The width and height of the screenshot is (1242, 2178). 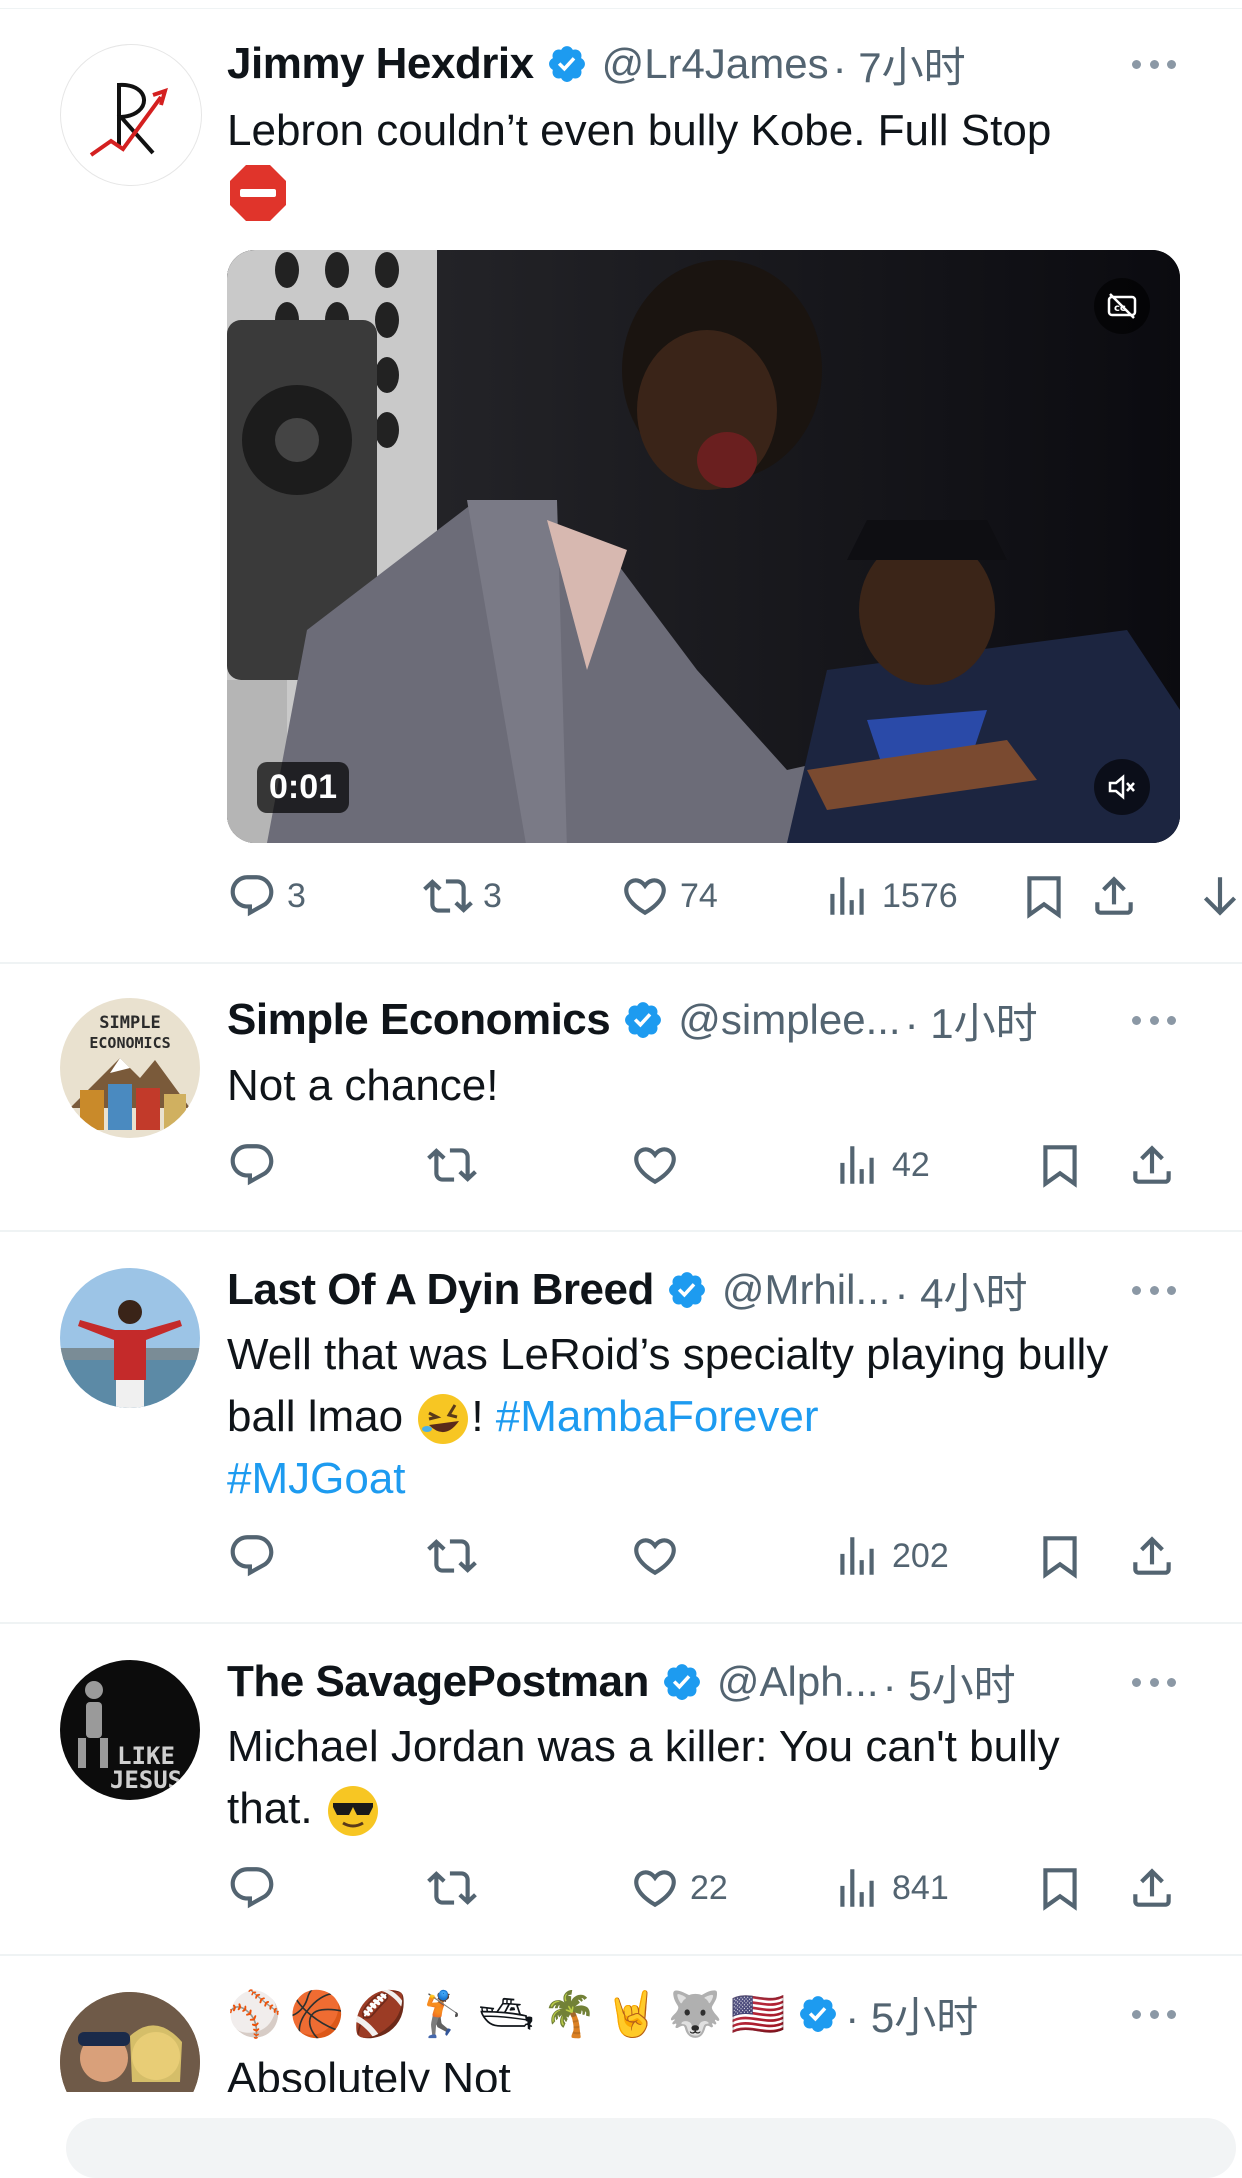 What do you see at coordinates (130, 2042) in the screenshot?
I see `avatar` at bounding box center [130, 2042].